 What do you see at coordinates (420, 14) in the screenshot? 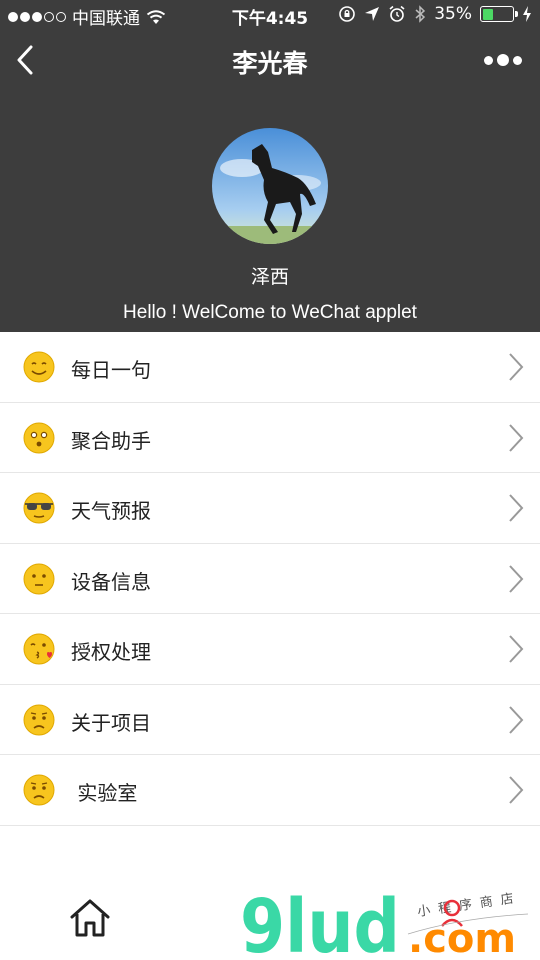
I see `bluetooth-icon` at bounding box center [420, 14].